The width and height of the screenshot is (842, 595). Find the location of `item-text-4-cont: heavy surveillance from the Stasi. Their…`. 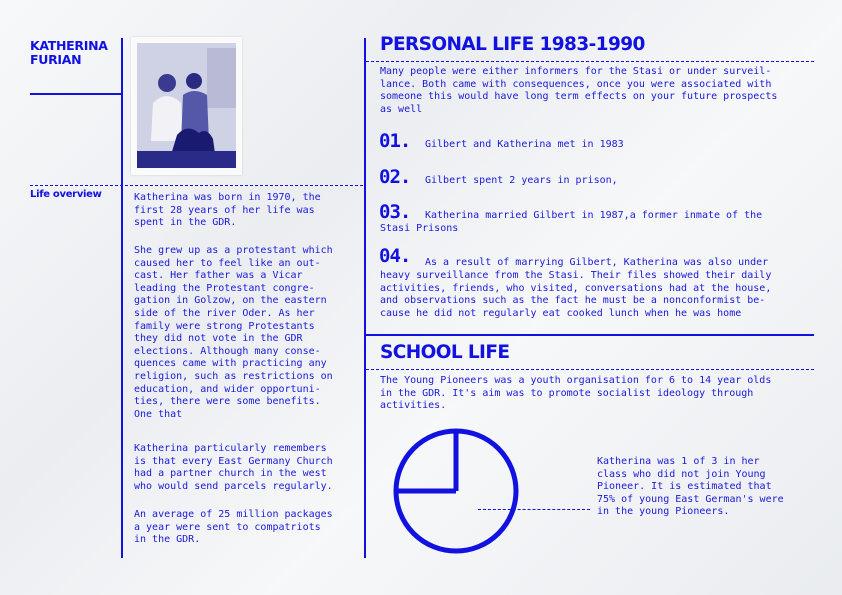

item-text-4-cont: heavy surveillance from the Stasi. Their… is located at coordinates (576, 294).